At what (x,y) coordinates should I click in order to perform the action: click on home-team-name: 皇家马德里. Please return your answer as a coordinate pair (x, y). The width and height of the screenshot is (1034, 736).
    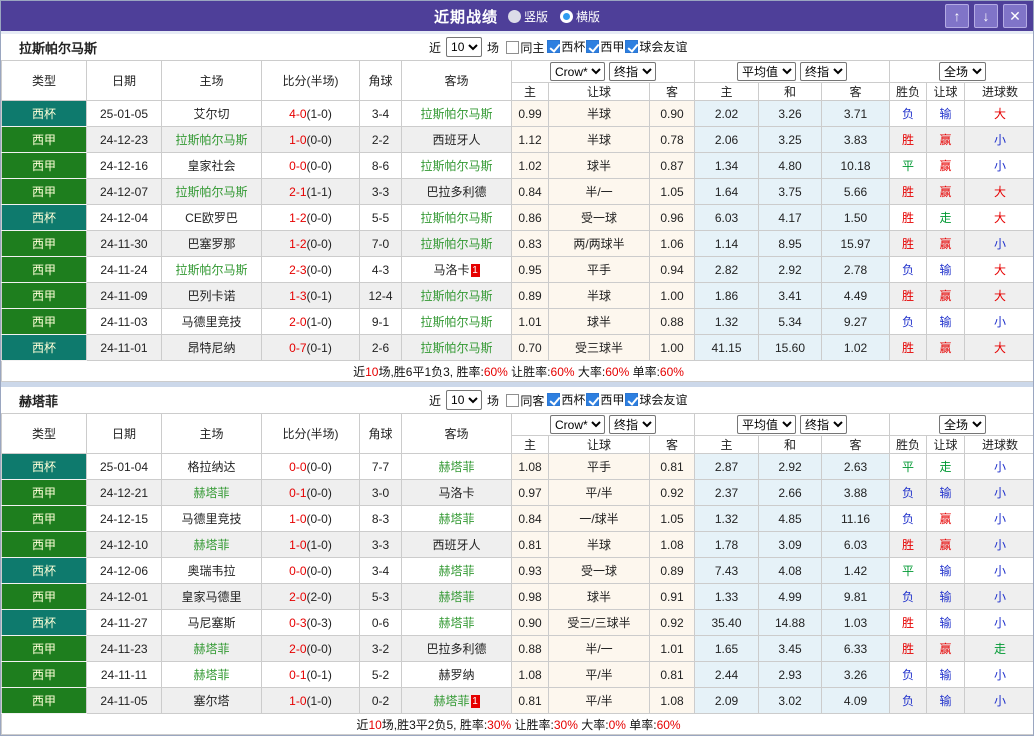
    Looking at the image, I should click on (211, 597).